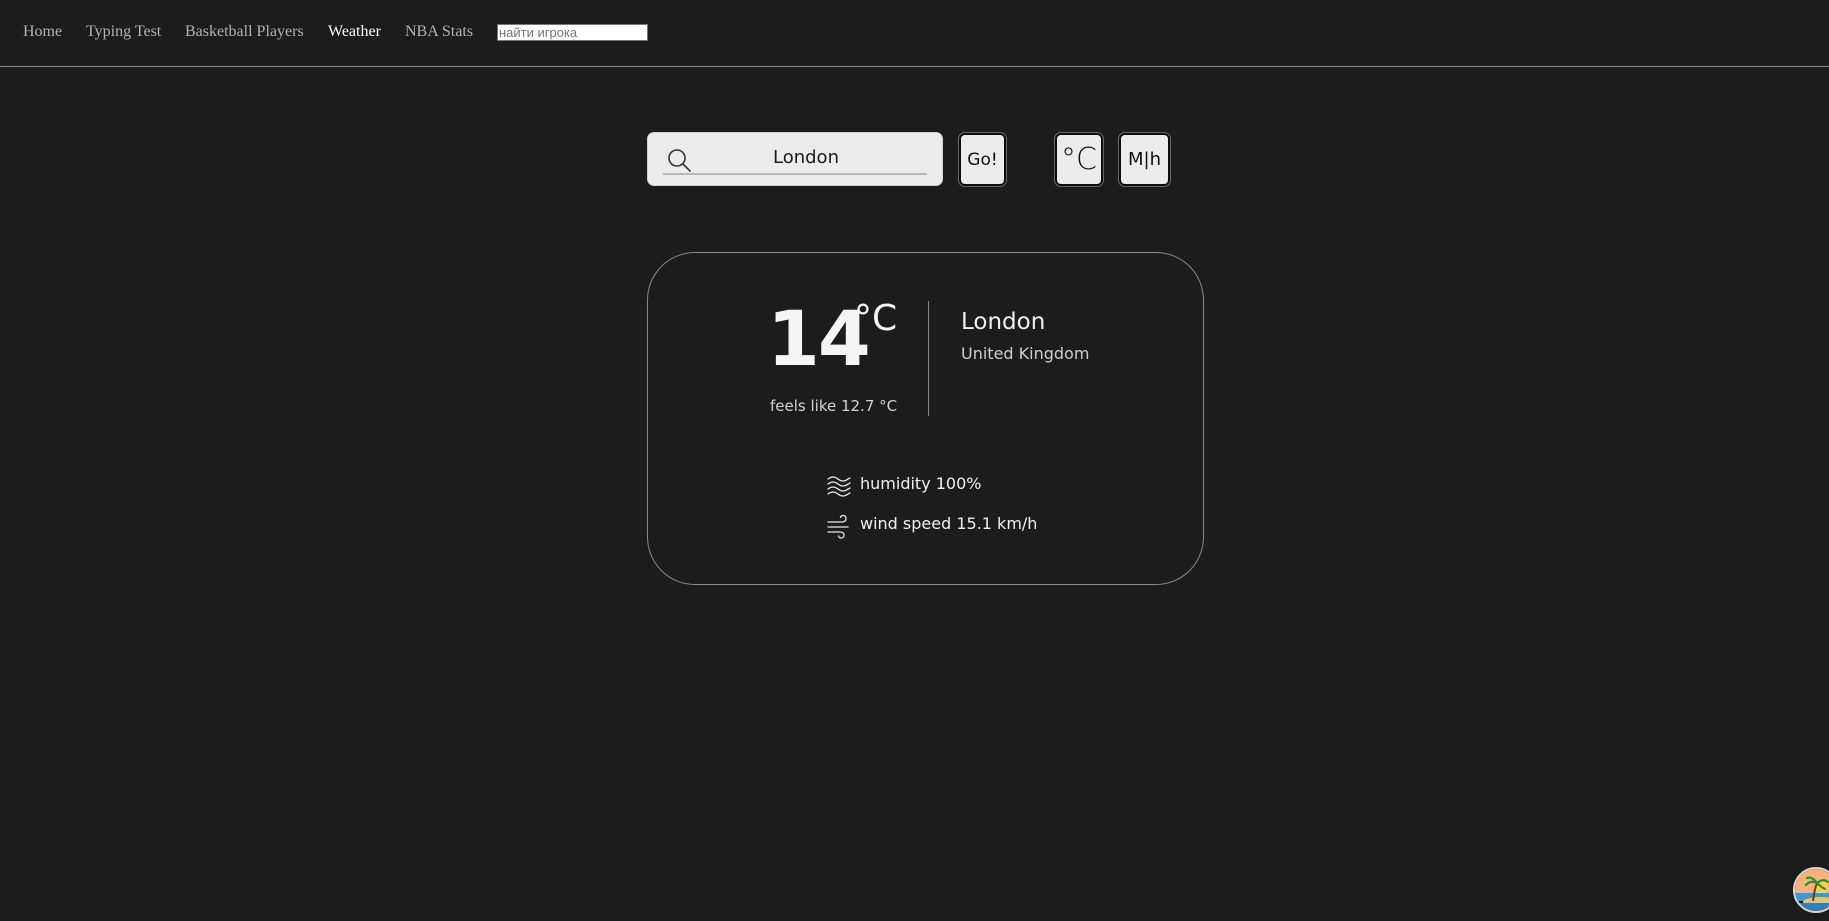 The width and height of the screenshot is (1829, 921). Describe the element at coordinates (123, 32) in the screenshot. I see `nav-link-typing-test: Typing Test` at that location.